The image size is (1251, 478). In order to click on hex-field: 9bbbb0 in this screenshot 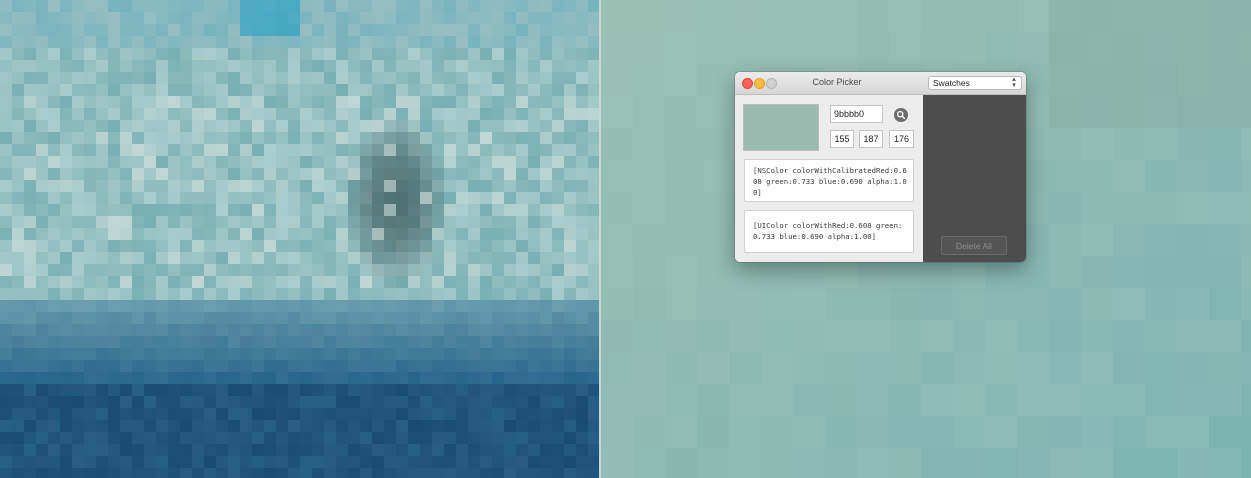, I will do `click(856, 114)`.